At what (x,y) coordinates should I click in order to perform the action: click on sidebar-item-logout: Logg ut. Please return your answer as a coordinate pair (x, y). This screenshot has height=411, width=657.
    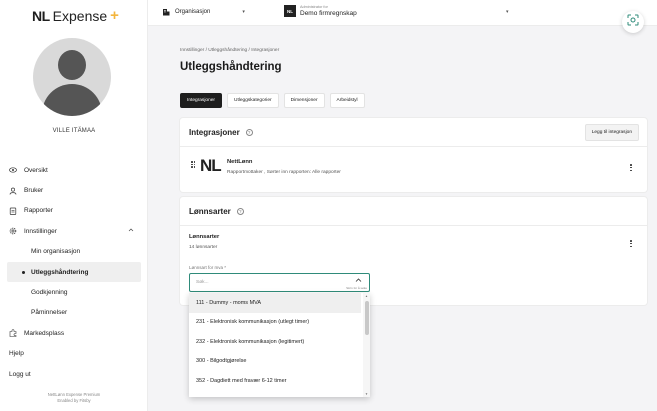
    Looking at the image, I should click on (74, 374).